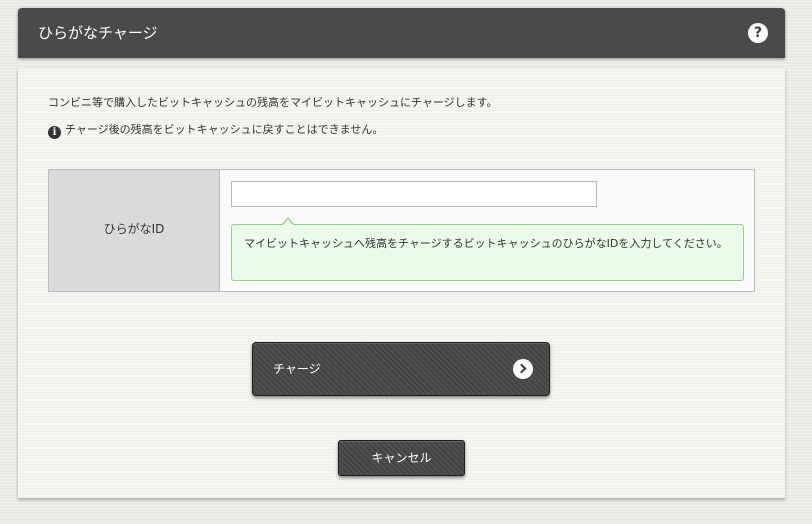  I want to click on info-icon: i, so click(54, 132).